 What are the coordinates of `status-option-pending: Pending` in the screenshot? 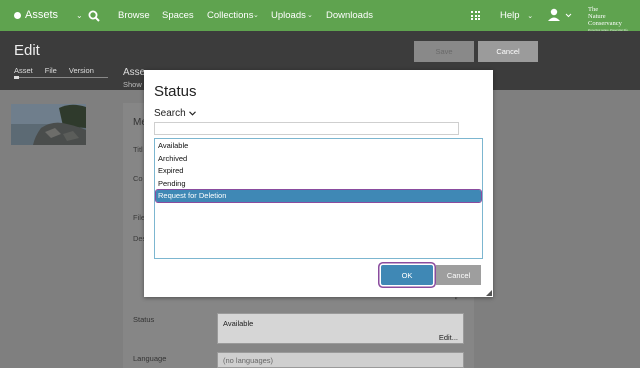 It's located at (318, 184).